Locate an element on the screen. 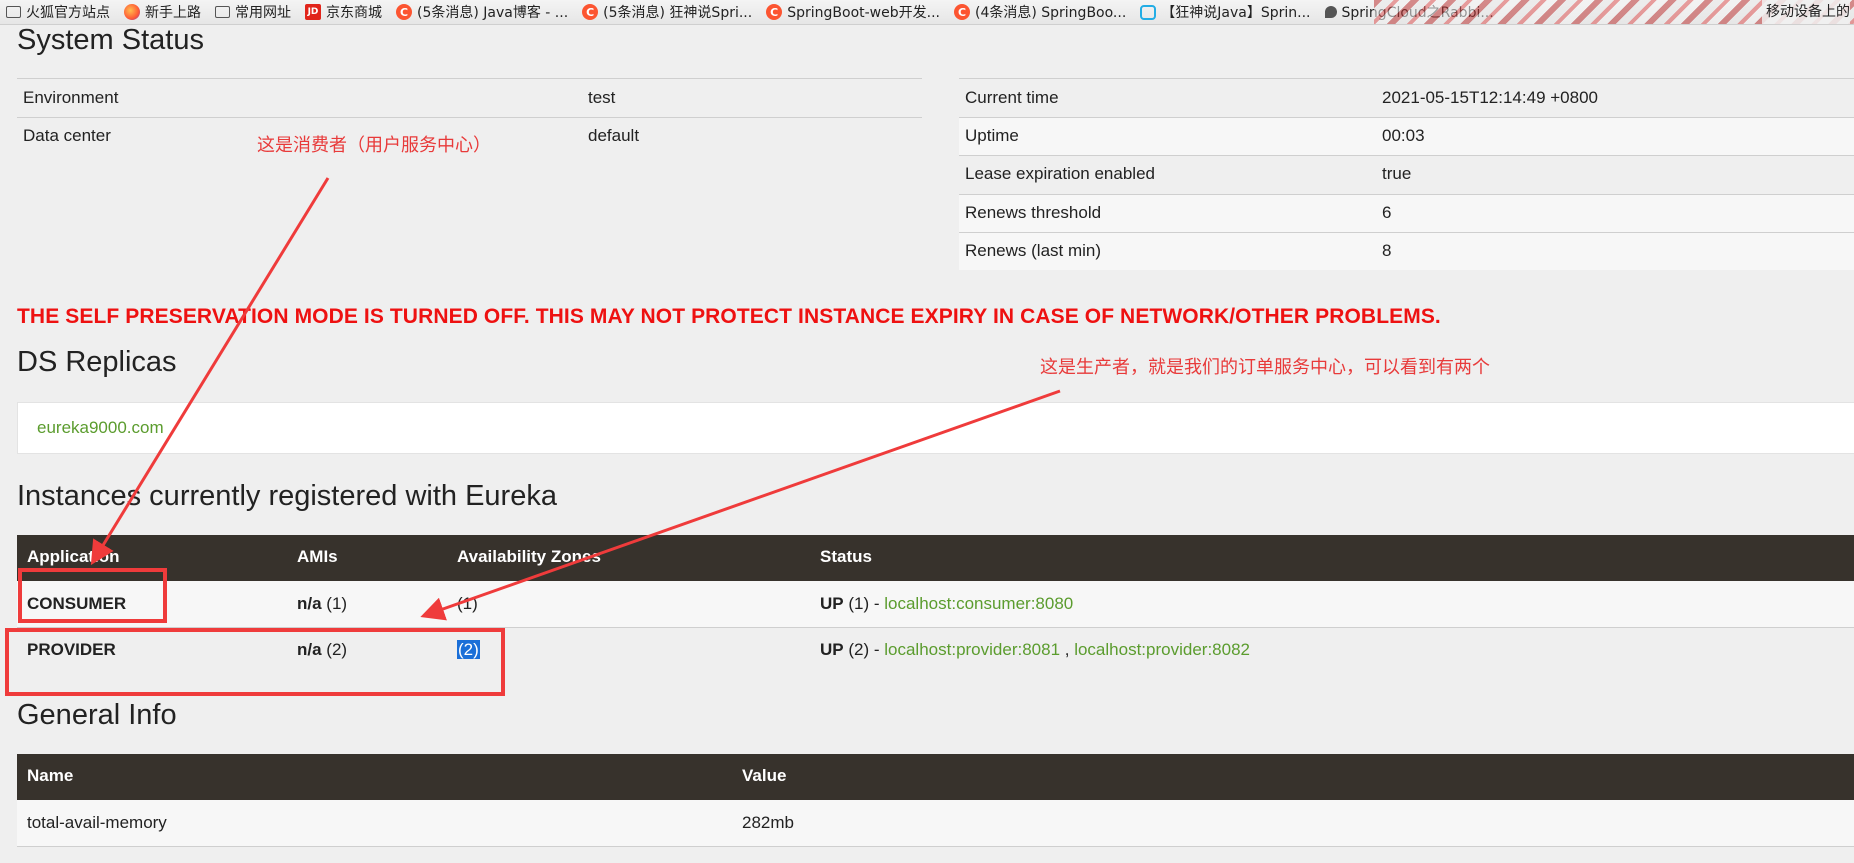 The height and width of the screenshot is (863, 1854). renews-last-min-label: Renews (last min) is located at coordinates (1033, 250).